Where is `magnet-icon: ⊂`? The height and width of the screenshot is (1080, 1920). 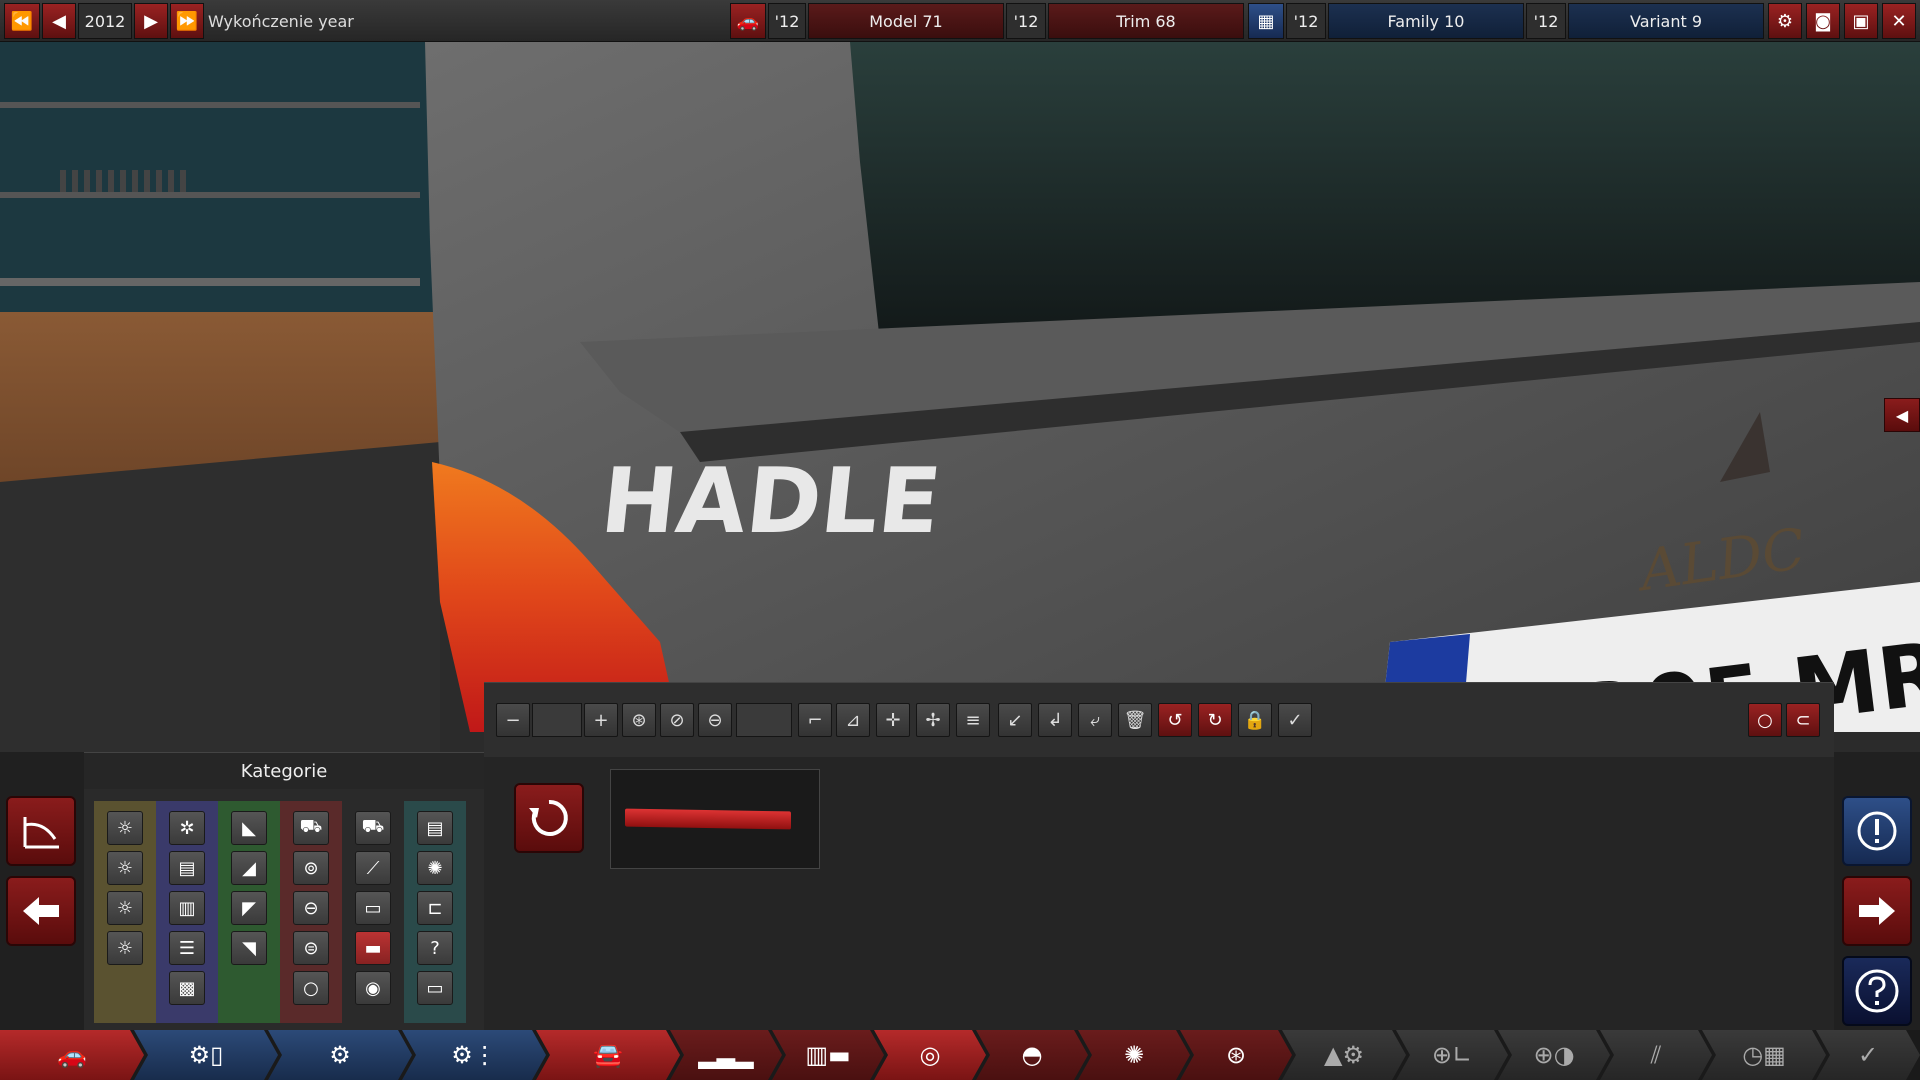
magnet-icon: ⊂ is located at coordinates (1803, 720).